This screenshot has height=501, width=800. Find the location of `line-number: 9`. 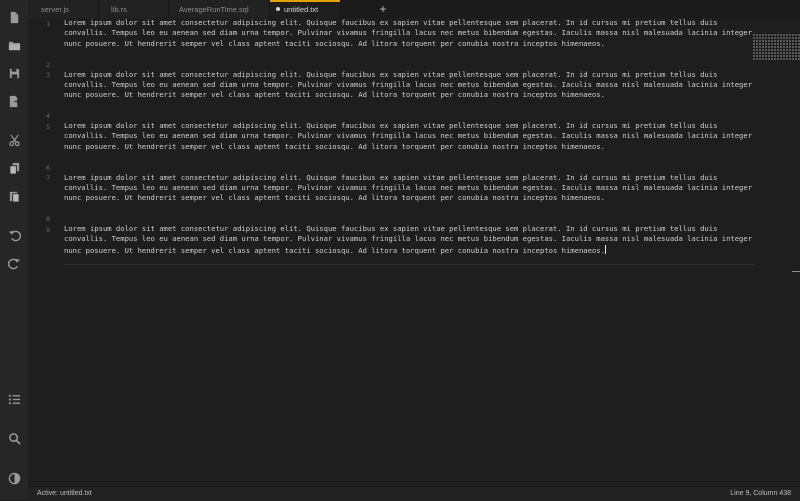

line-number: 9 is located at coordinates (48, 230).